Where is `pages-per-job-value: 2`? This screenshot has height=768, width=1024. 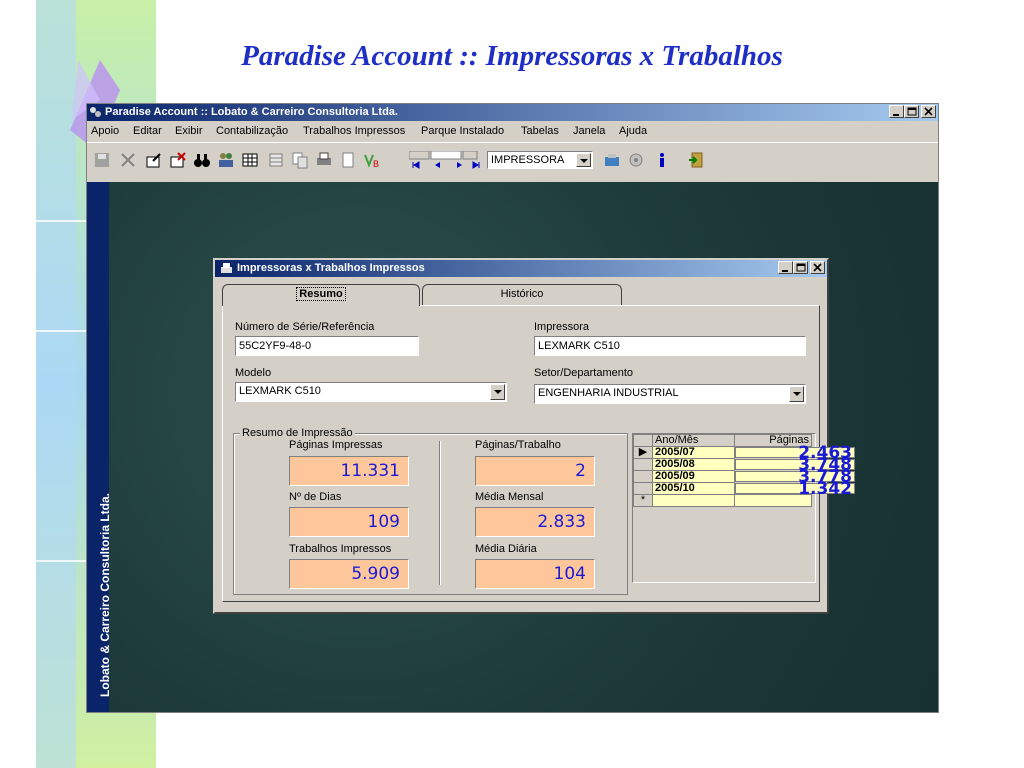 pages-per-job-value: 2 is located at coordinates (535, 471).